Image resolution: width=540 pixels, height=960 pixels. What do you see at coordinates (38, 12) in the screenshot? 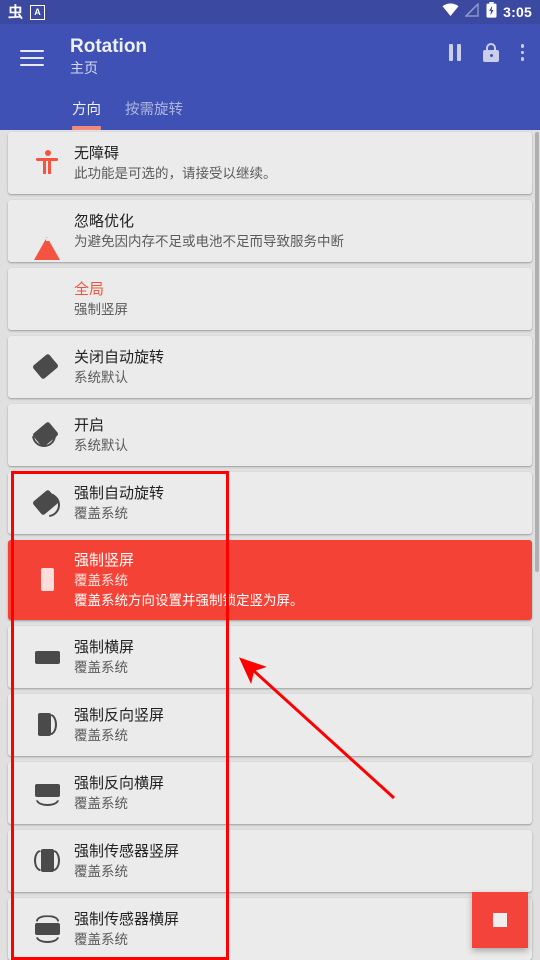
I see `a-badge-icon: A` at bounding box center [38, 12].